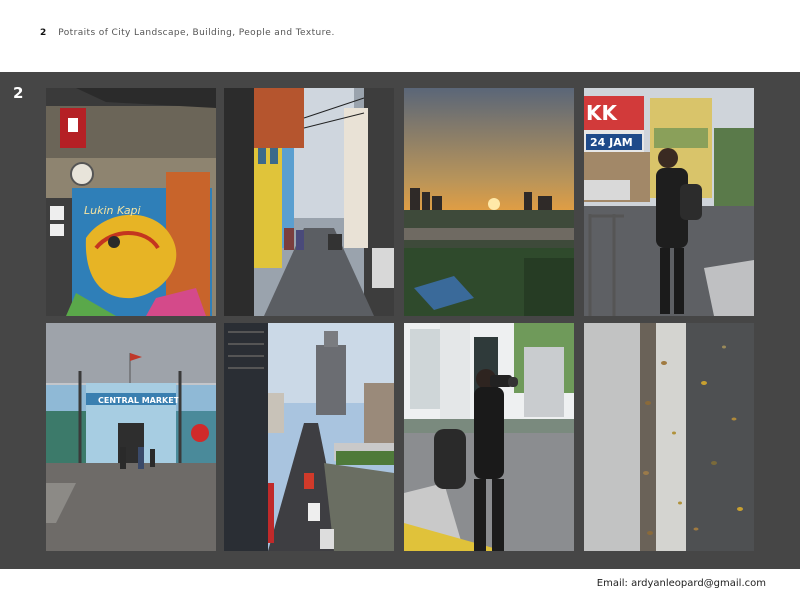  I want to click on panel-number: 2, so click(18, 93).